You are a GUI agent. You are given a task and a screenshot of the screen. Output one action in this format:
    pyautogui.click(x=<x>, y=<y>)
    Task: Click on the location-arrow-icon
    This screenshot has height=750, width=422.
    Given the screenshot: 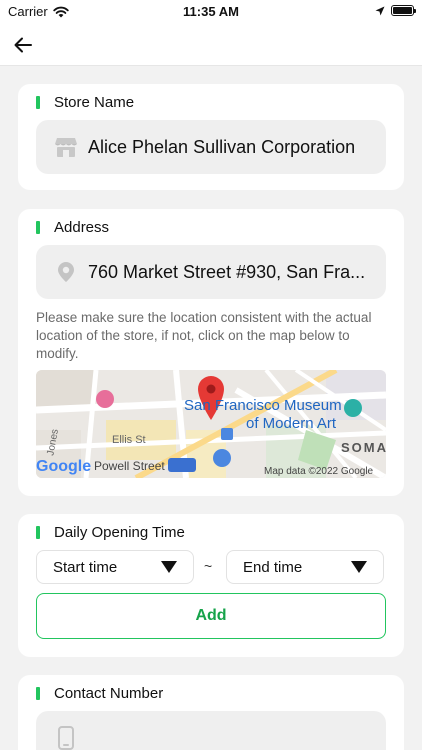 What is the action you would take?
    pyautogui.click(x=380, y=10)
    